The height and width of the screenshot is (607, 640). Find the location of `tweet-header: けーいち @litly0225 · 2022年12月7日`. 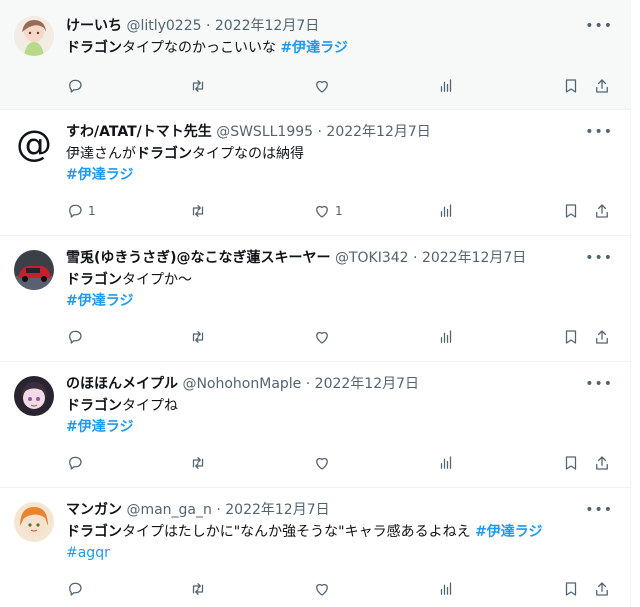

tweet-header: けーいち @litly0225 · 2022年12月7日 is located at coordinates (192, 26).